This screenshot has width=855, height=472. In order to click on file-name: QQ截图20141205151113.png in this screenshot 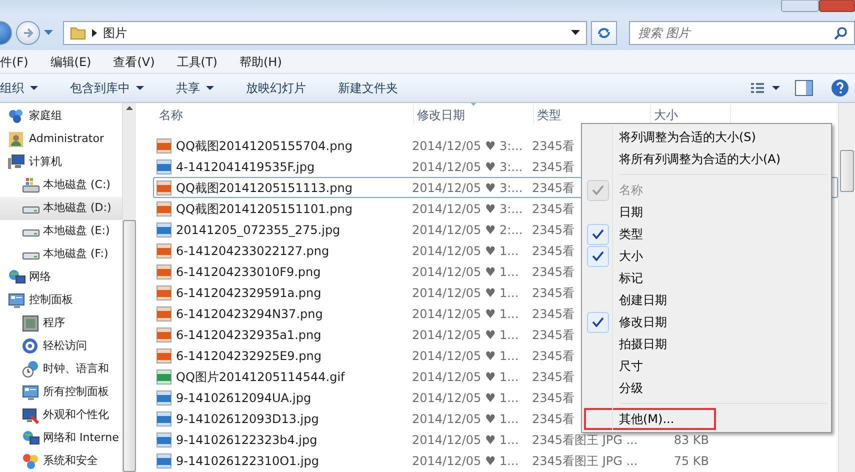, I will do `click(264, 187)`.